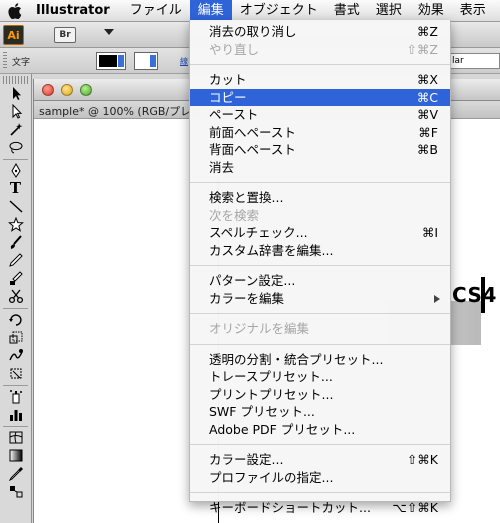 The width and height of the screenshot is (500, 523). I want to click on magic-wand-icon, so click(16, 129).